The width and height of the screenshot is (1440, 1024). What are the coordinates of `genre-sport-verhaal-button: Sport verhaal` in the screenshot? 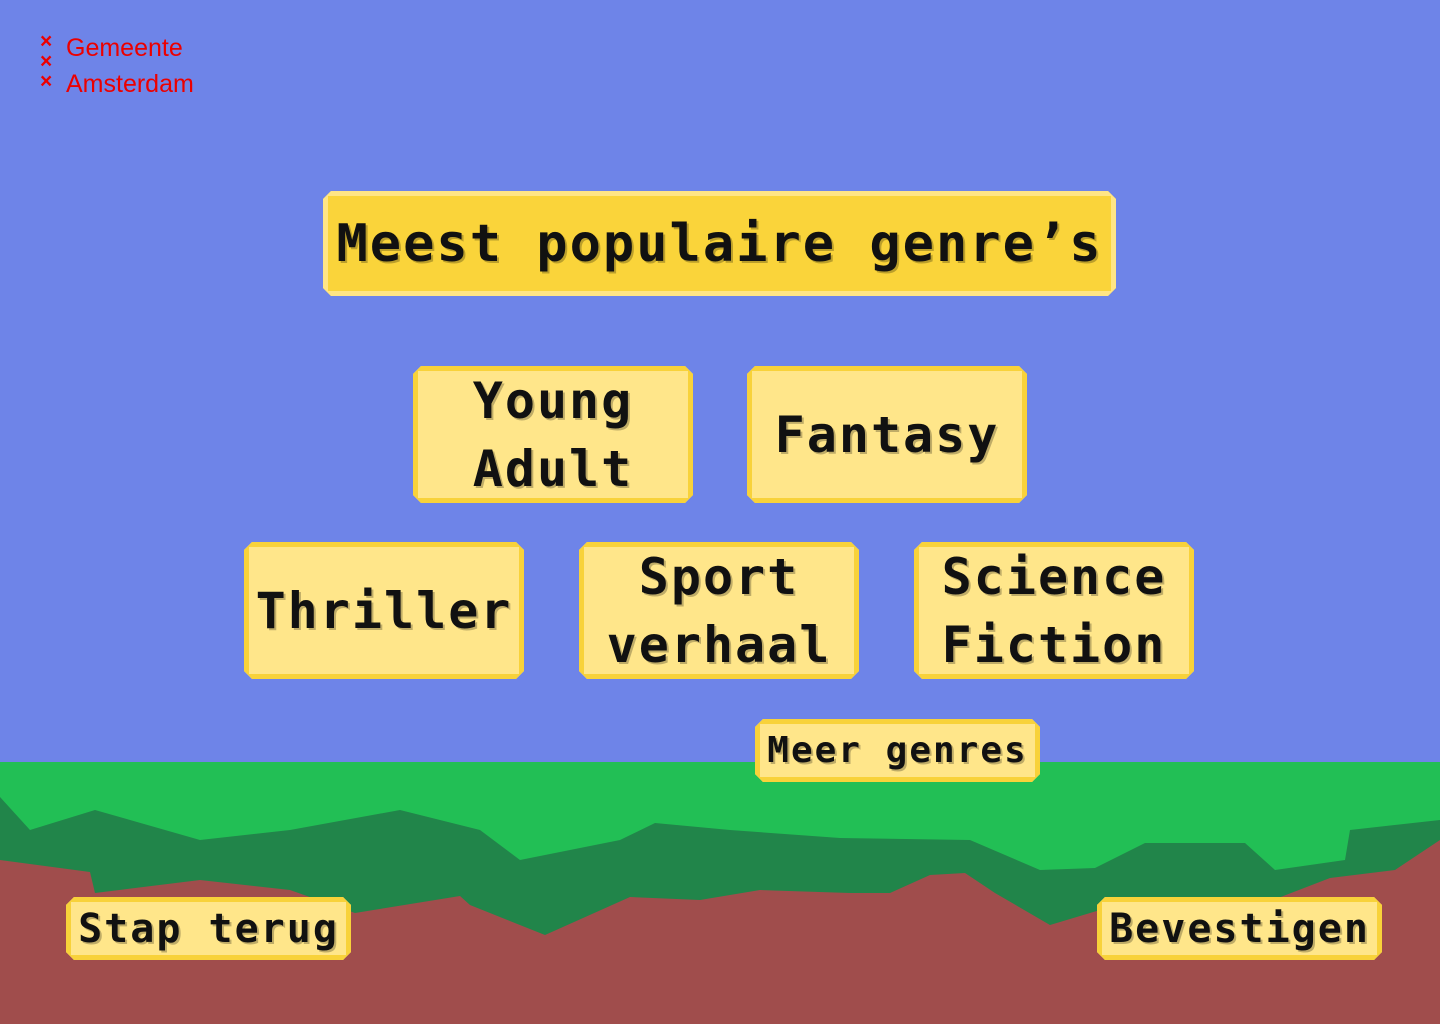 It's located at (719, 610).